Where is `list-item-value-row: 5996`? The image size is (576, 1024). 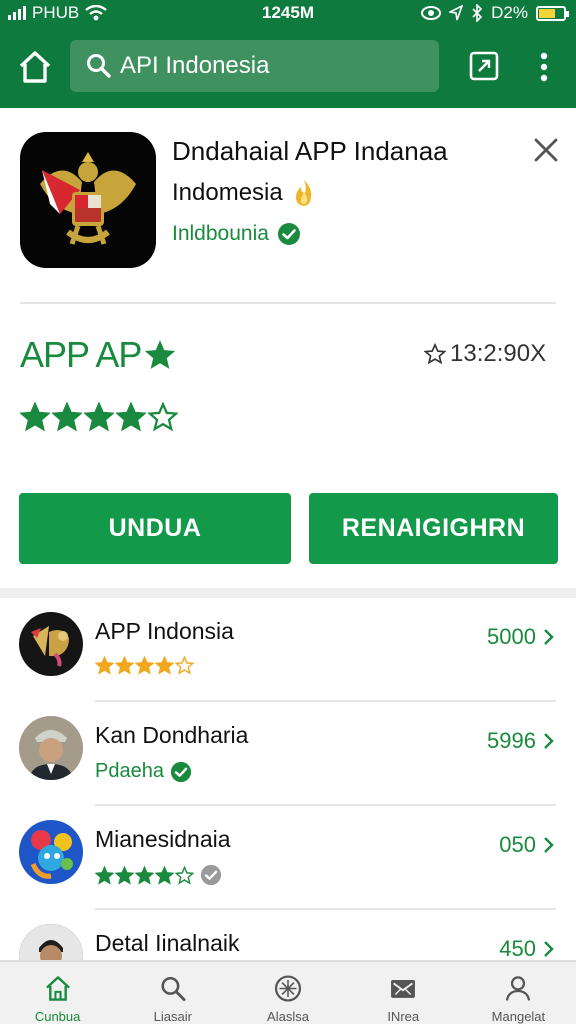 list-item-value-row: 5996 is located at coordinates (520, 741).